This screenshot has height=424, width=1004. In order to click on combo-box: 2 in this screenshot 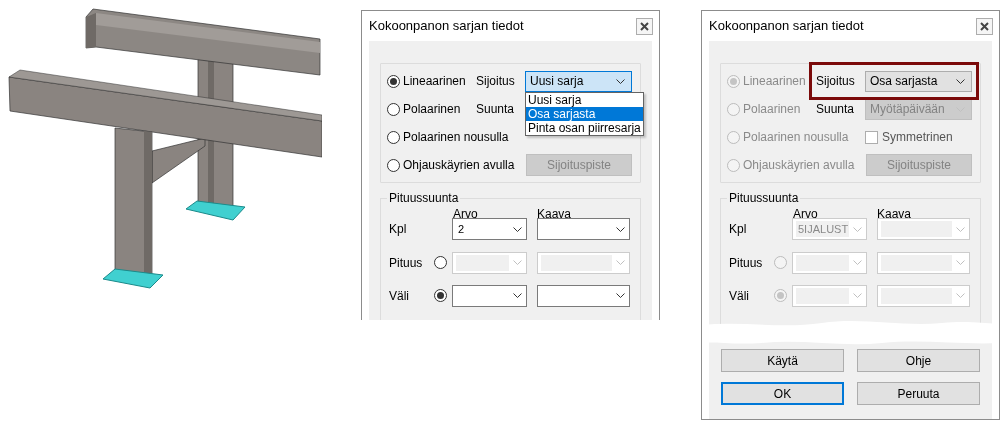, I will do `click(489, 229)`.